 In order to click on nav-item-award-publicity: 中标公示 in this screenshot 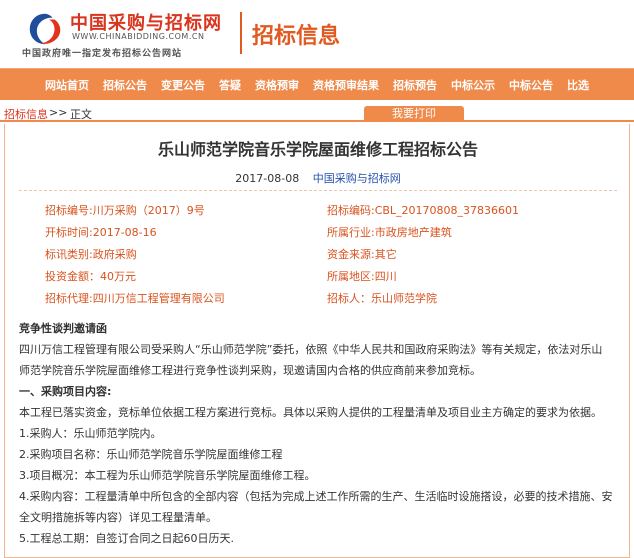, I will do `click(473, 85)`.